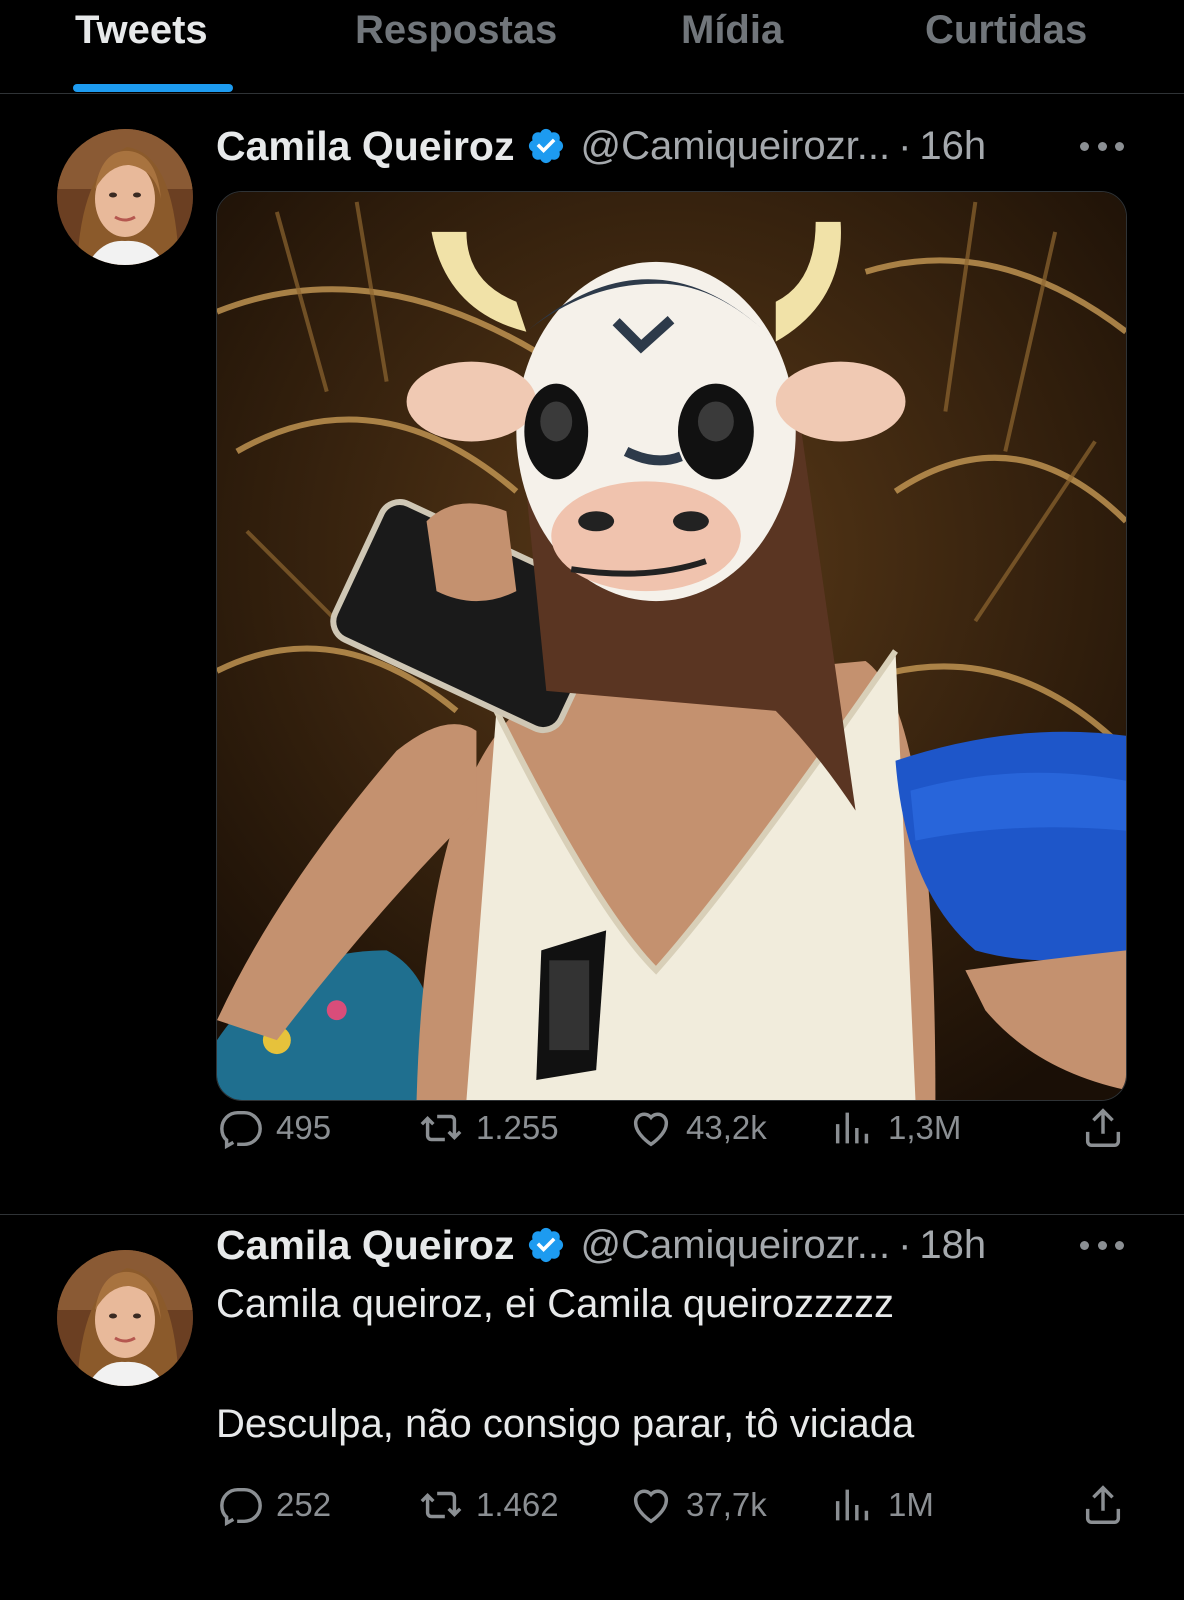 This screenshot has height=1600, width=1184. I want to click on views-button: 1,3M, so click(895, 1128).